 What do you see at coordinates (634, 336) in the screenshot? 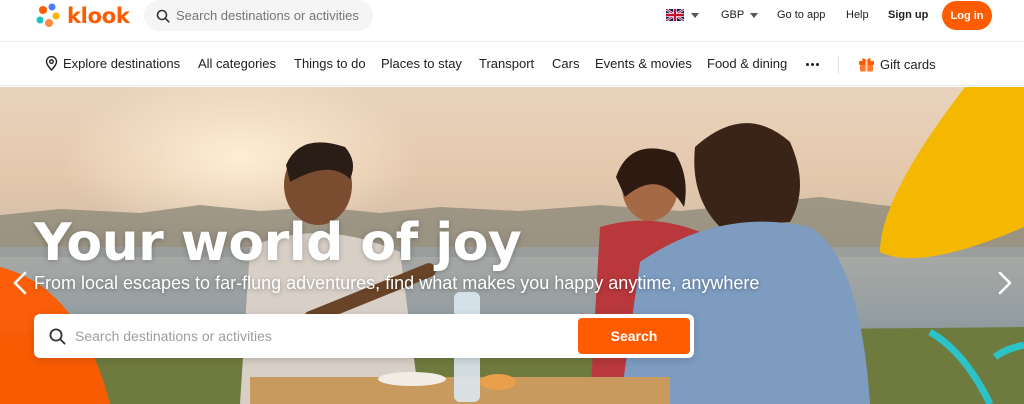
I see `search-button: Search` at bounding box center [634, 336].